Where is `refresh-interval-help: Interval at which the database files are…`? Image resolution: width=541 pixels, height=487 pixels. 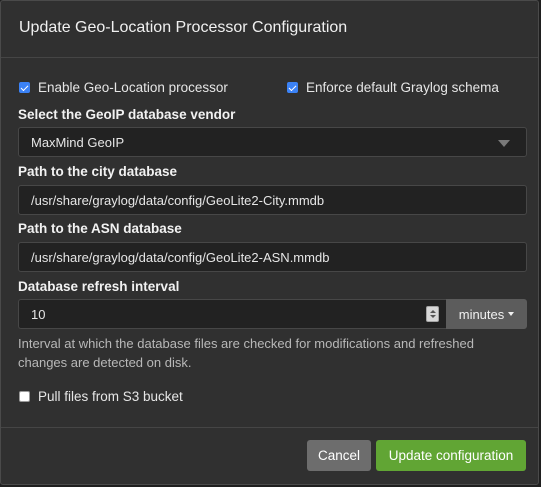 refresh-interval-help: Interval at which the database files are… is located at coordinates (246, 353).